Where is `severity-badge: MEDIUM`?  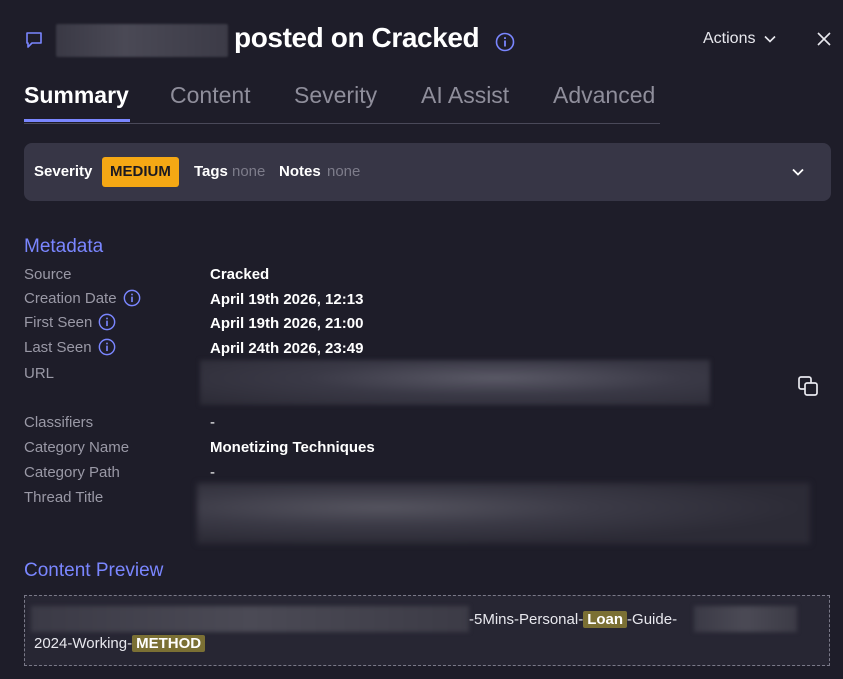 severity-badge: MEDIUM is located at coordinates (140, 172).